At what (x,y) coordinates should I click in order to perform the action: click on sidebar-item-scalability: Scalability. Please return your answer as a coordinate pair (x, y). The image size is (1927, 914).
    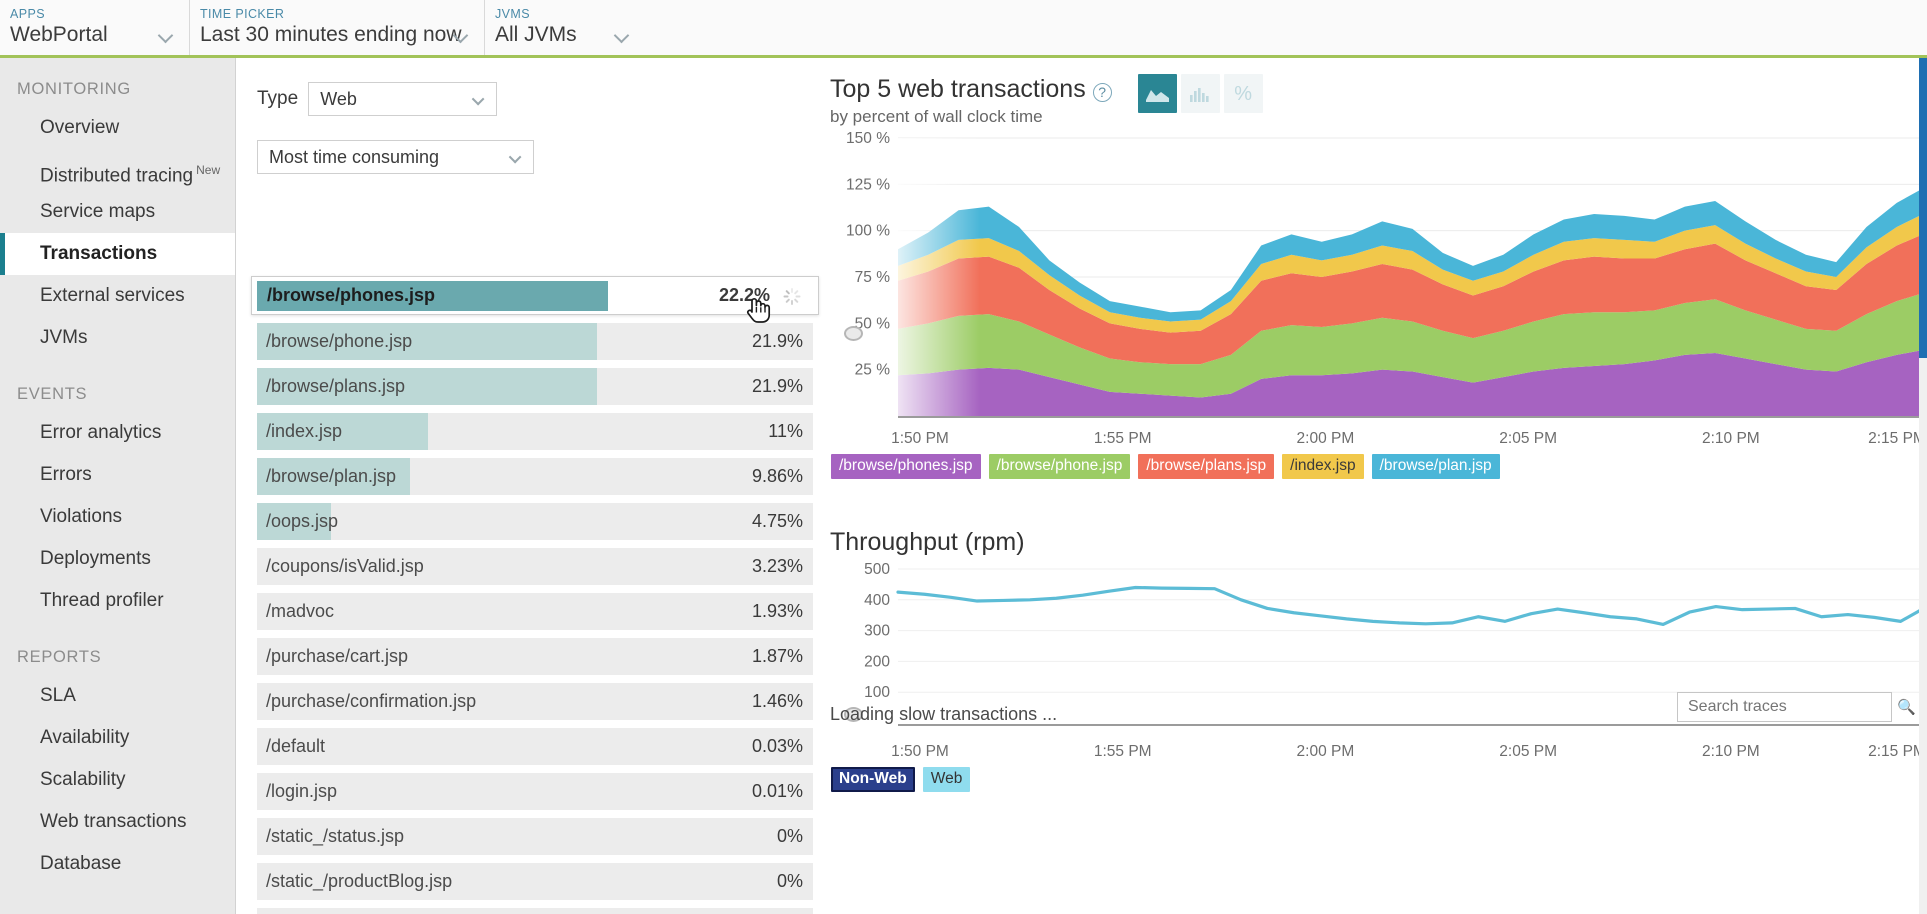
    Looking at the image, I should click on (117, 780).